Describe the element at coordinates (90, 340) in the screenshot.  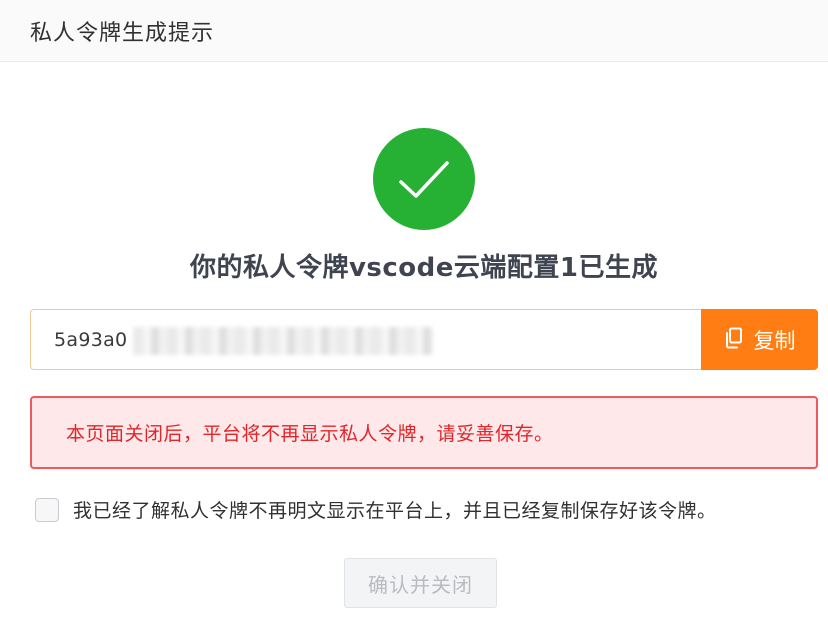
I see `token-value: 5a93a0` at that location.